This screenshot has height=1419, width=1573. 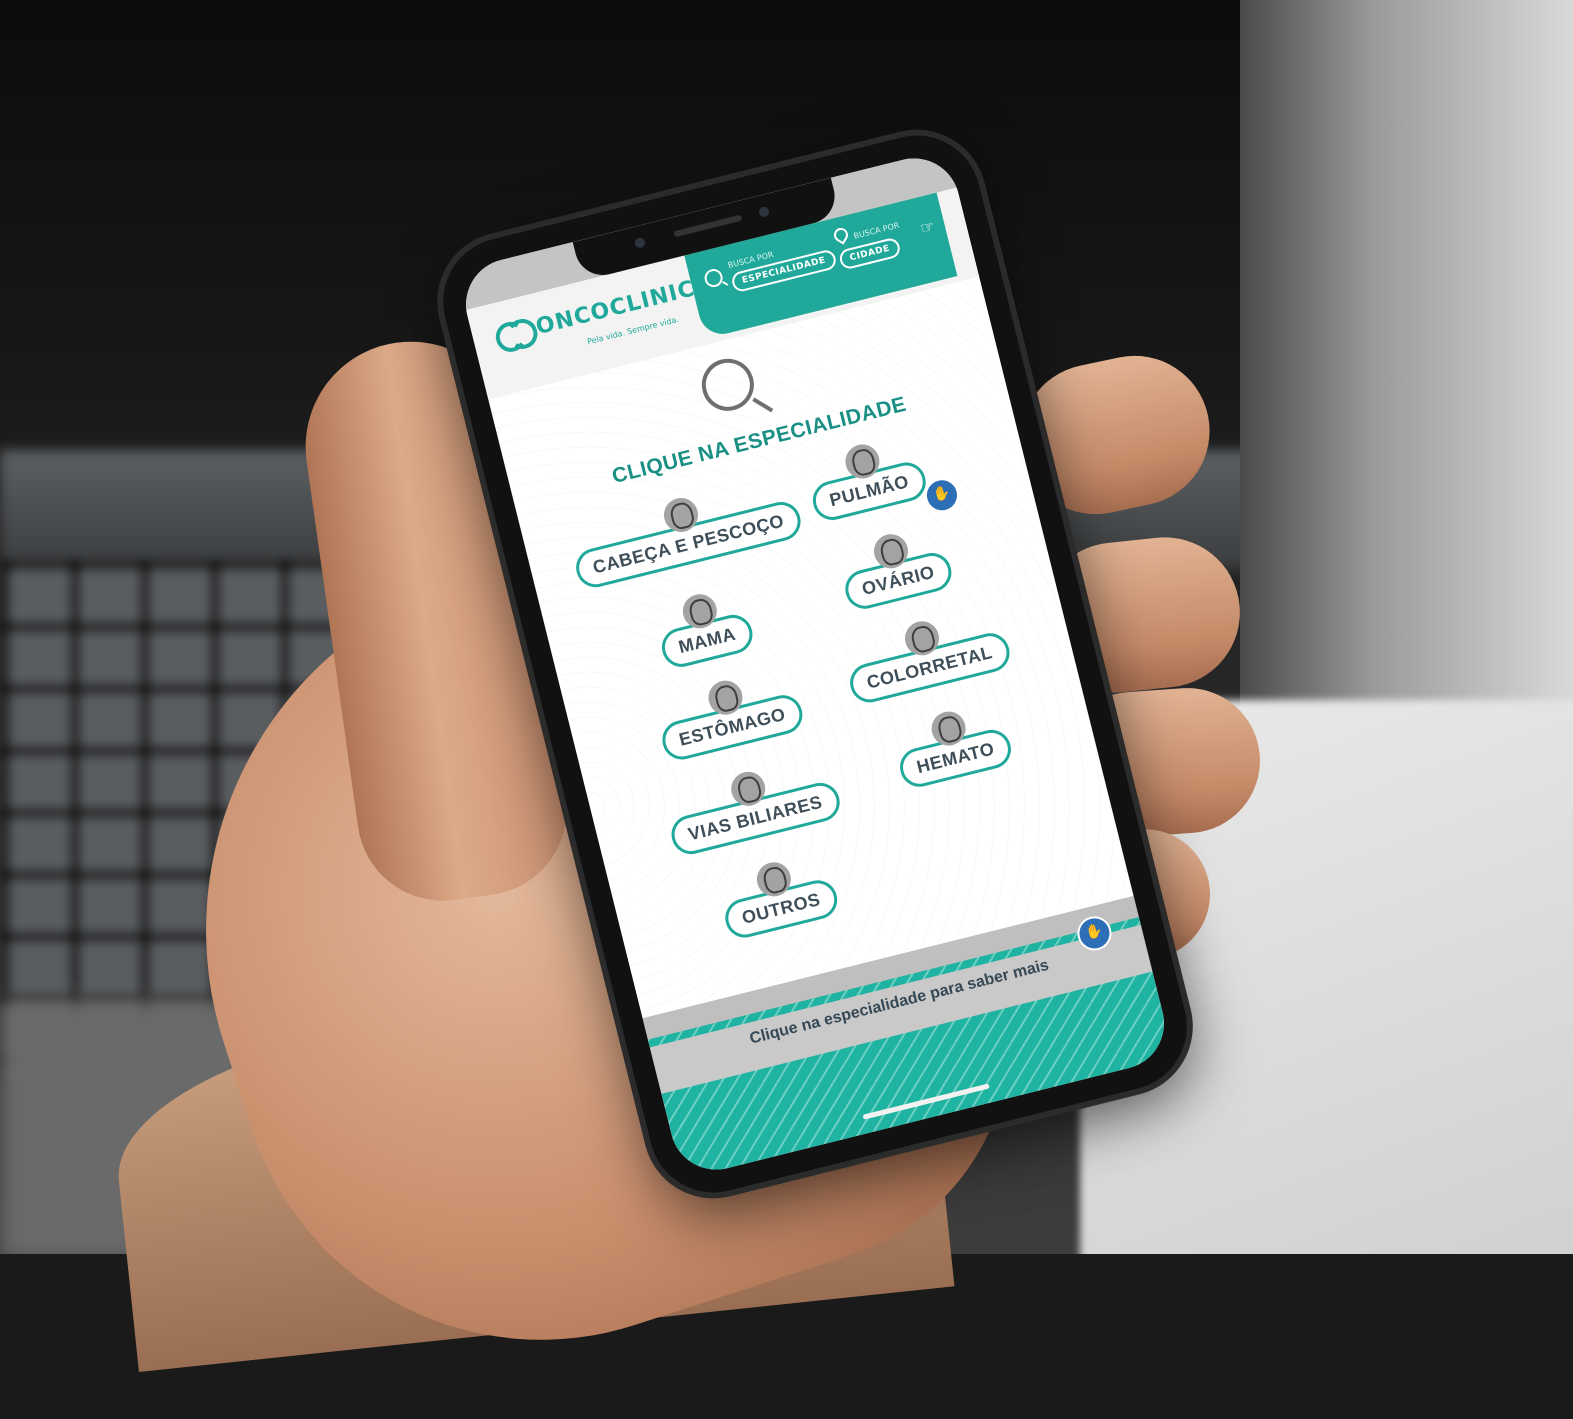 I want to click on location-pin-icon, so click(x=841, y=235).